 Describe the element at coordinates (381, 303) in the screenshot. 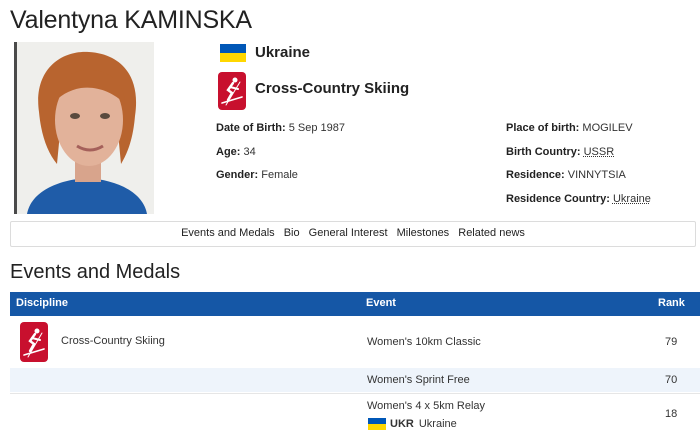

I see `column-event: Event` at that location.